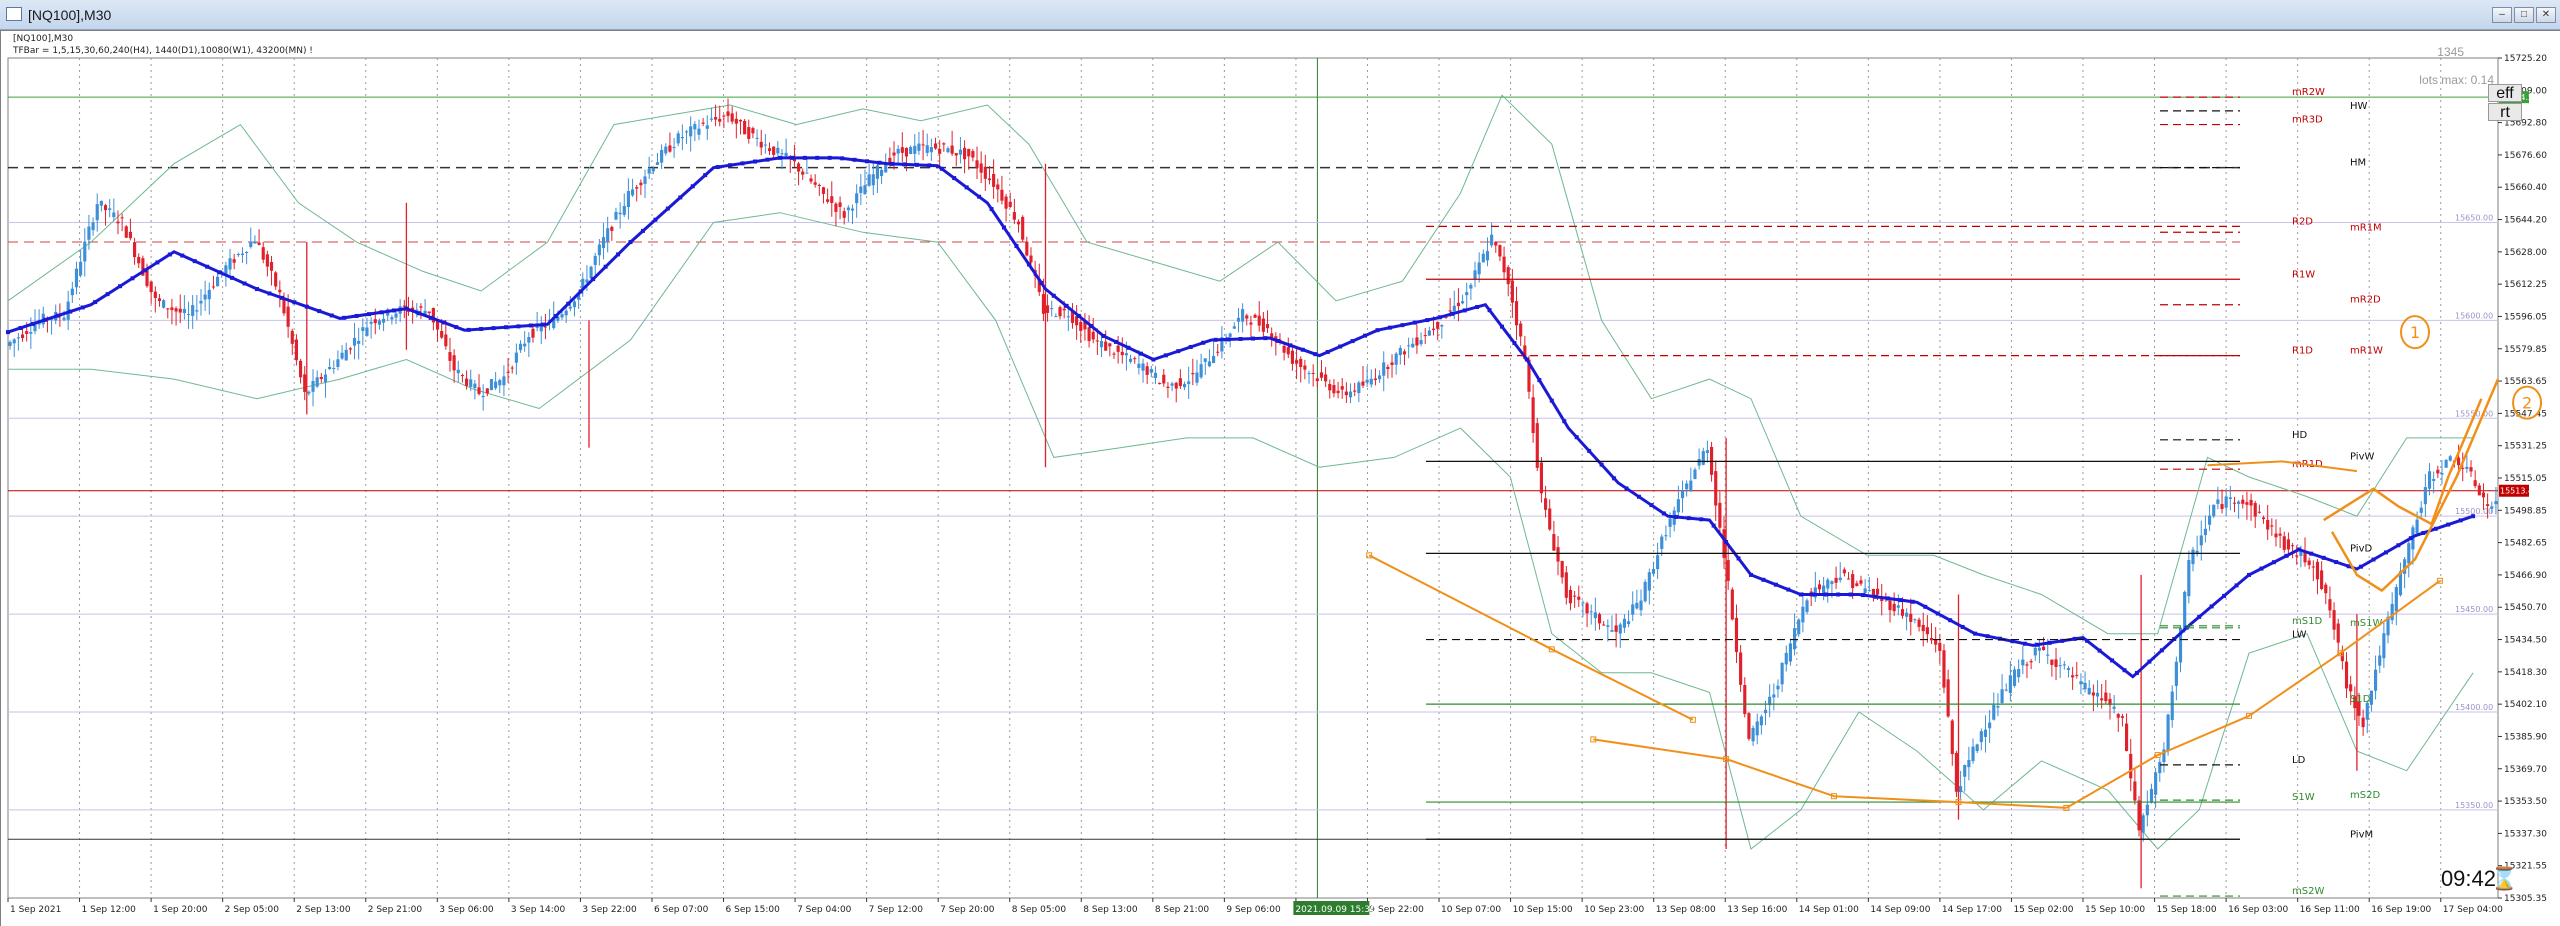  I want to click on price-tick-label: 15644.20, so click(2525, 221).